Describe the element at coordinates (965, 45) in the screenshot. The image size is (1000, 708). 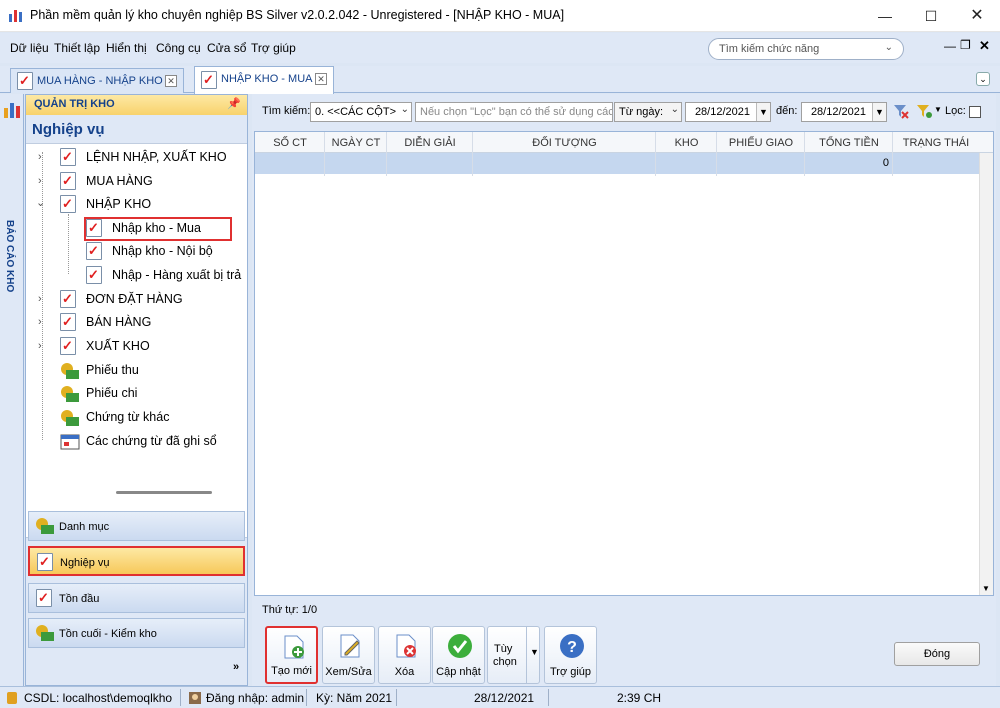
I see `mdi-restore-button: ❐` at that location.